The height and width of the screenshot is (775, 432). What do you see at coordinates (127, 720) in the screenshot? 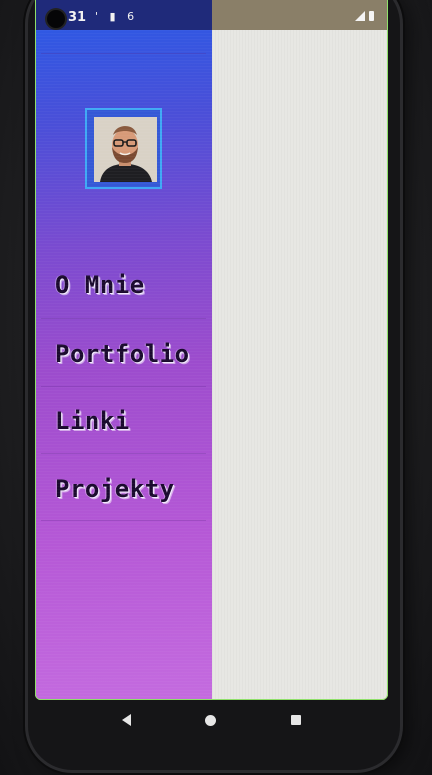
I see `back-icon` at bounding box center [127, 720].